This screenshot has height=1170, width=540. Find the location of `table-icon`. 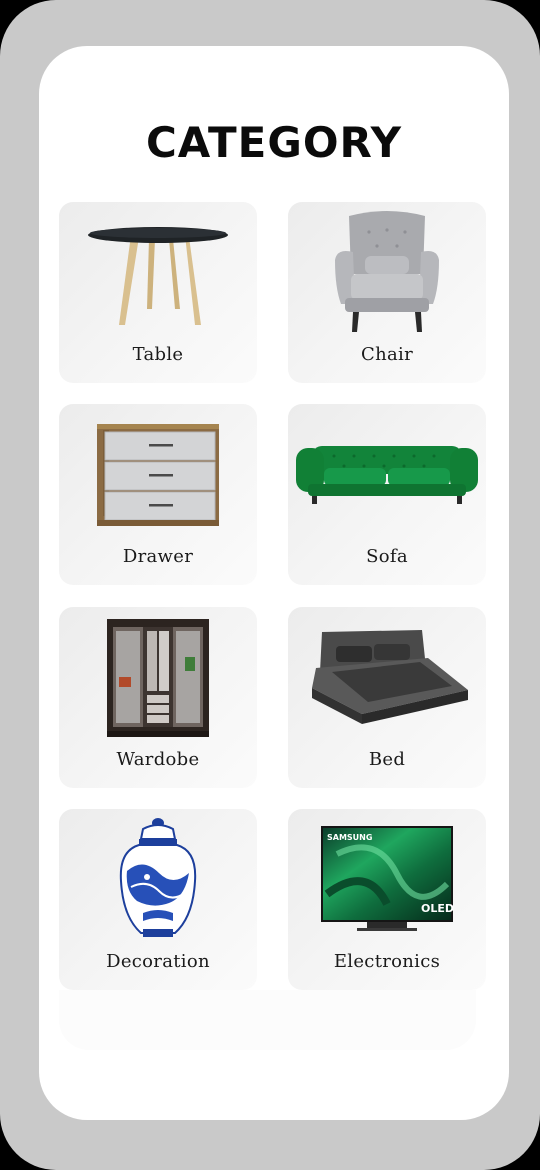

table-icon is located at coordinates (158, 273).